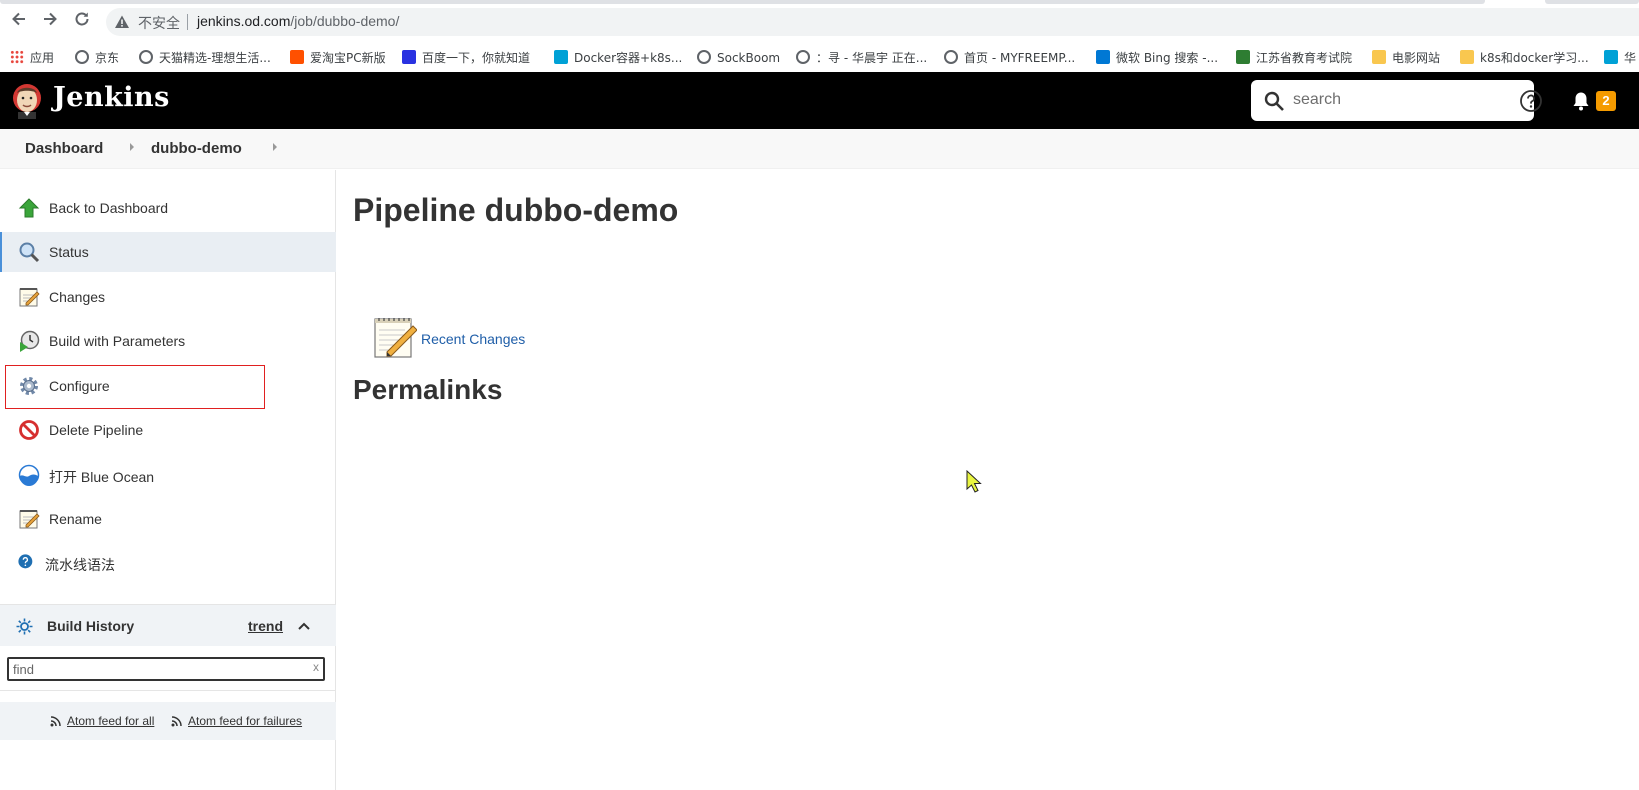  What do you see at coordinates (316, 667) in the screenshot?
I see `clear-find-button: x` at bounding box center [316, 667].